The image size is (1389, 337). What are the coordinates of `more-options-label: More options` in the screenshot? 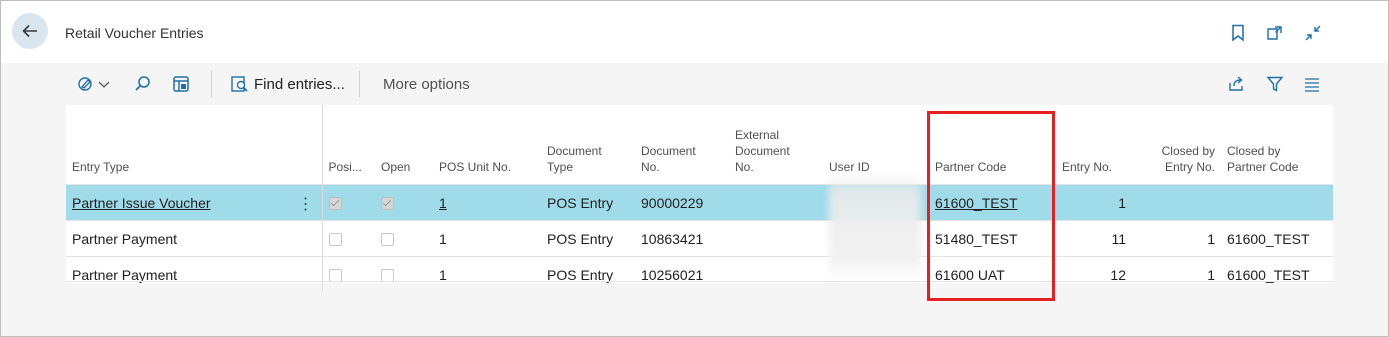 It's located at (426, 84).